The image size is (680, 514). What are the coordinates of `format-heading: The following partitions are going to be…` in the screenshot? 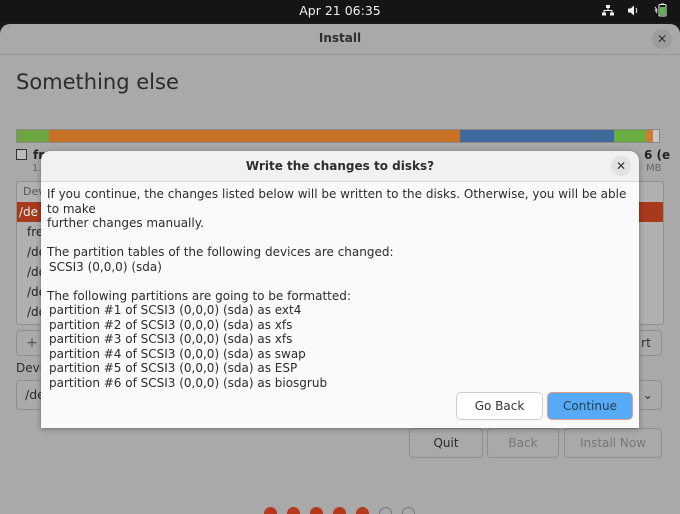 It's located at (199, 295).